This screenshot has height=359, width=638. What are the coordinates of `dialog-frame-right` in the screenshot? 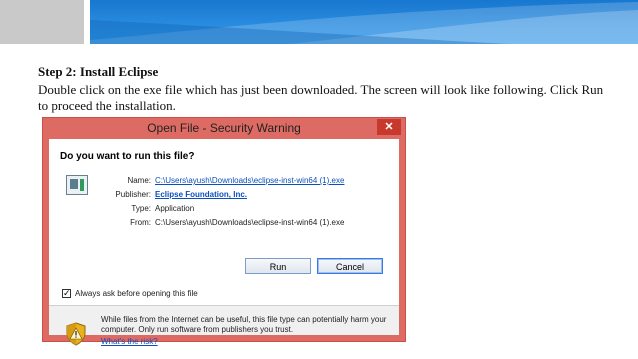 It's located at (402, 240).